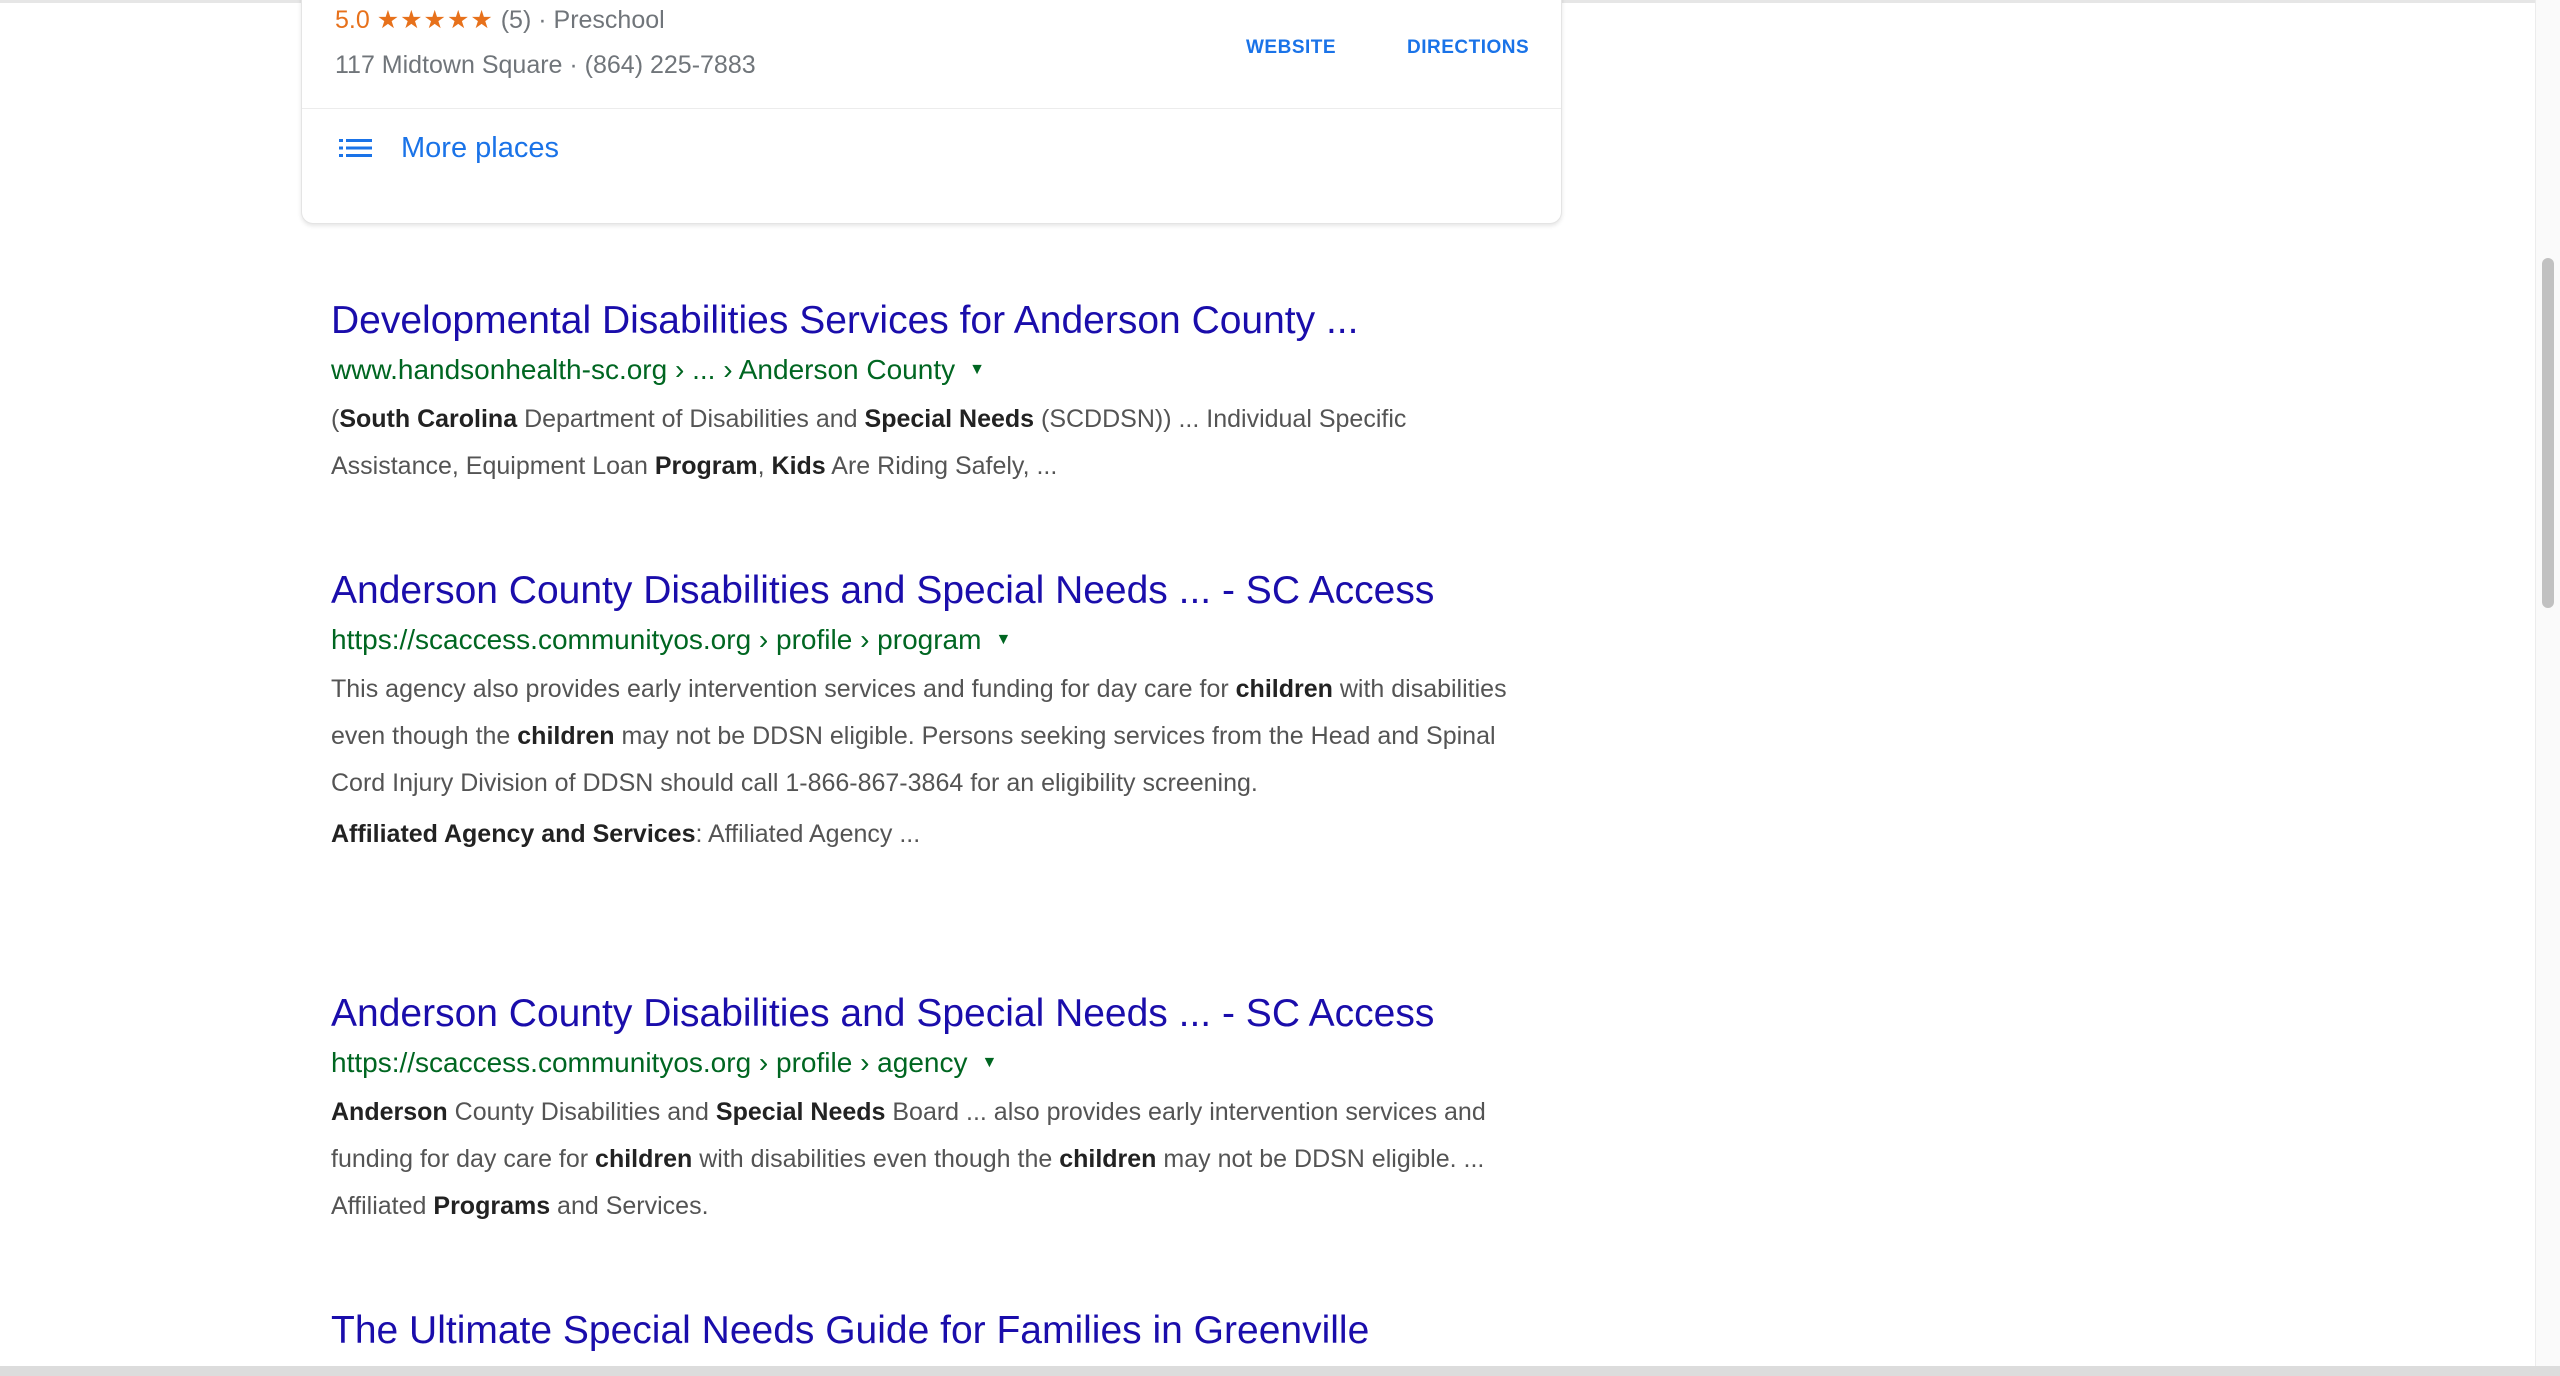 Image resolution: width=2560 pixels, height=1376 pixels. Describe the element at coordinates (798, 466) in the screenshot. I see `snippet-highlight: Kids` at that location.